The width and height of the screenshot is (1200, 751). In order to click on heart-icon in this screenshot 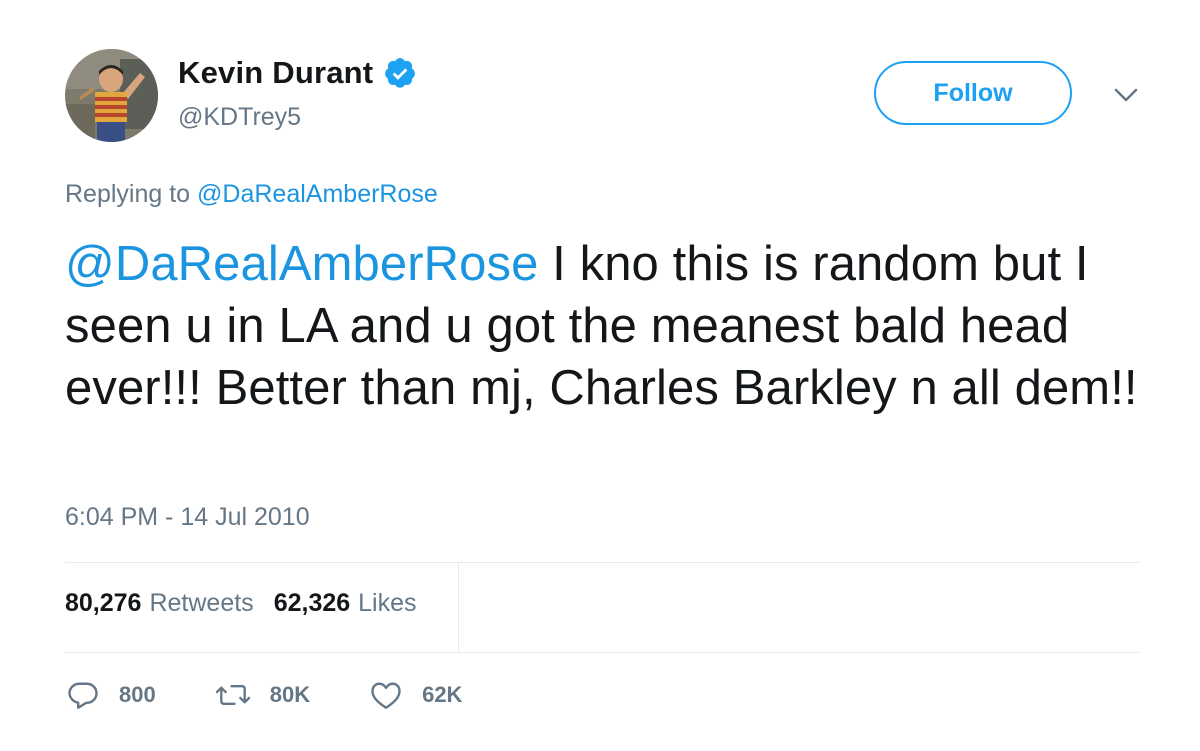, I will do `click(386, 695)`.